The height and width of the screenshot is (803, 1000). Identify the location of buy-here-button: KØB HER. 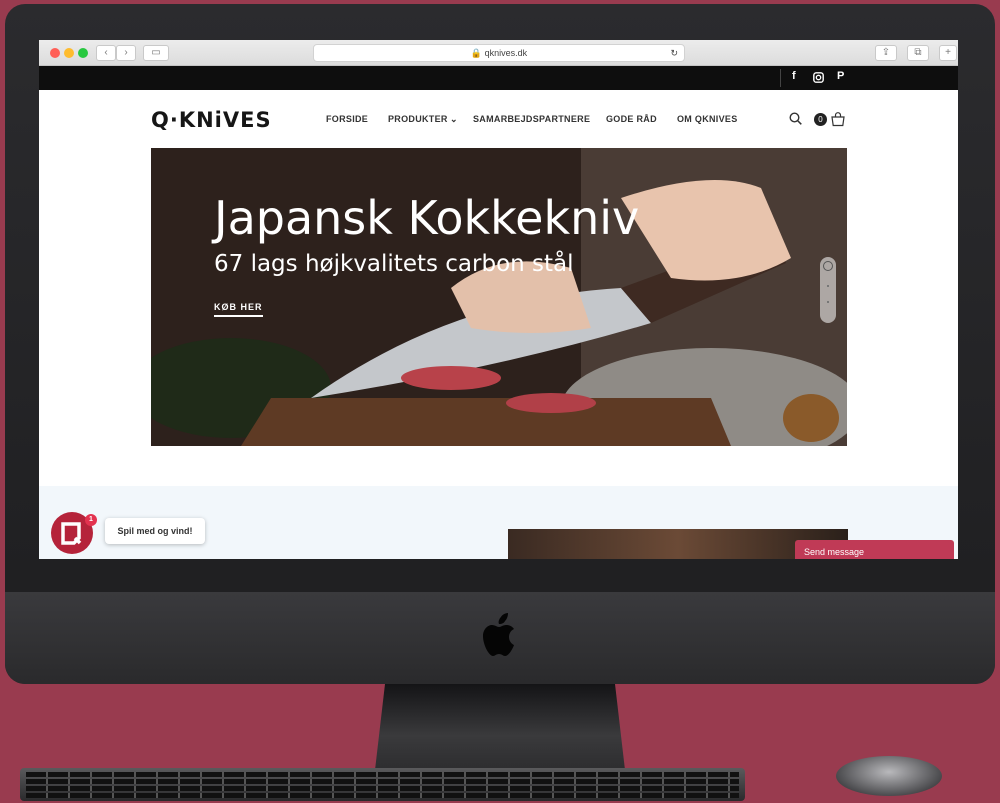
(238, 309).